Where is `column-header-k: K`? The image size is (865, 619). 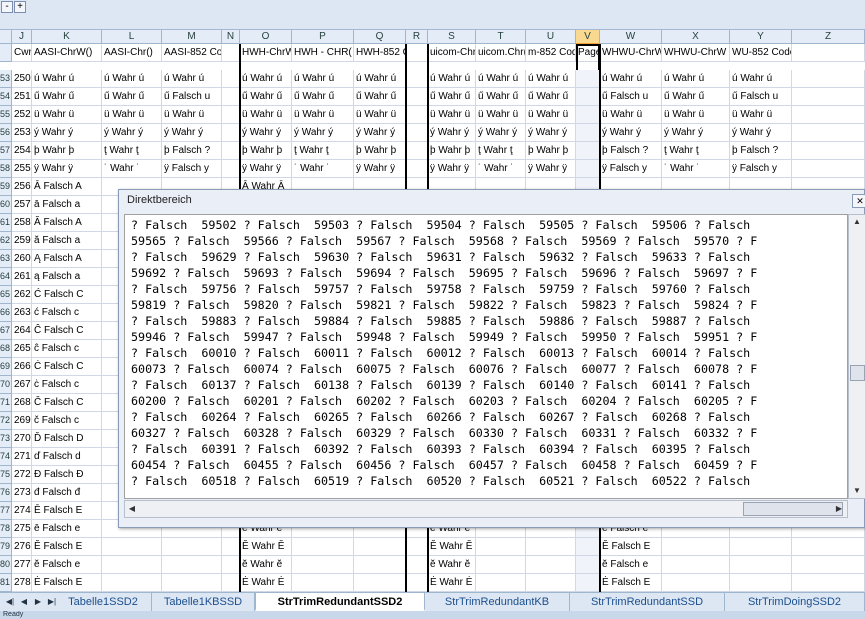 column-header-k: K is located at coordinates (67, 37).